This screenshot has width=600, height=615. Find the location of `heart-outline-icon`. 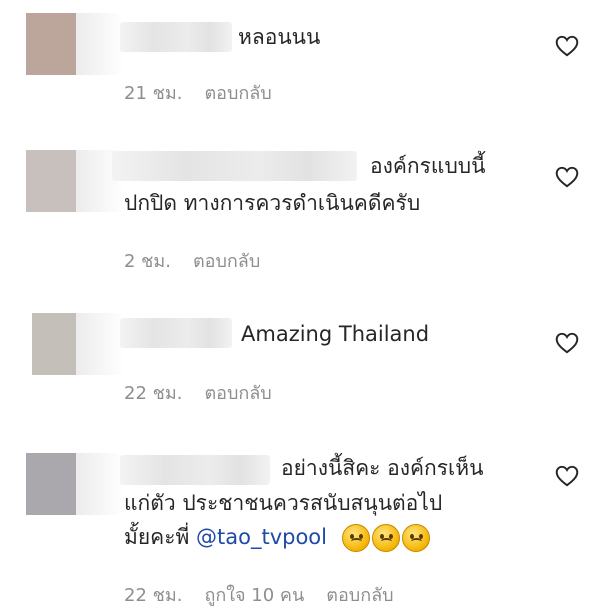

heart-outline-icon is located at coordinates (567, 476).